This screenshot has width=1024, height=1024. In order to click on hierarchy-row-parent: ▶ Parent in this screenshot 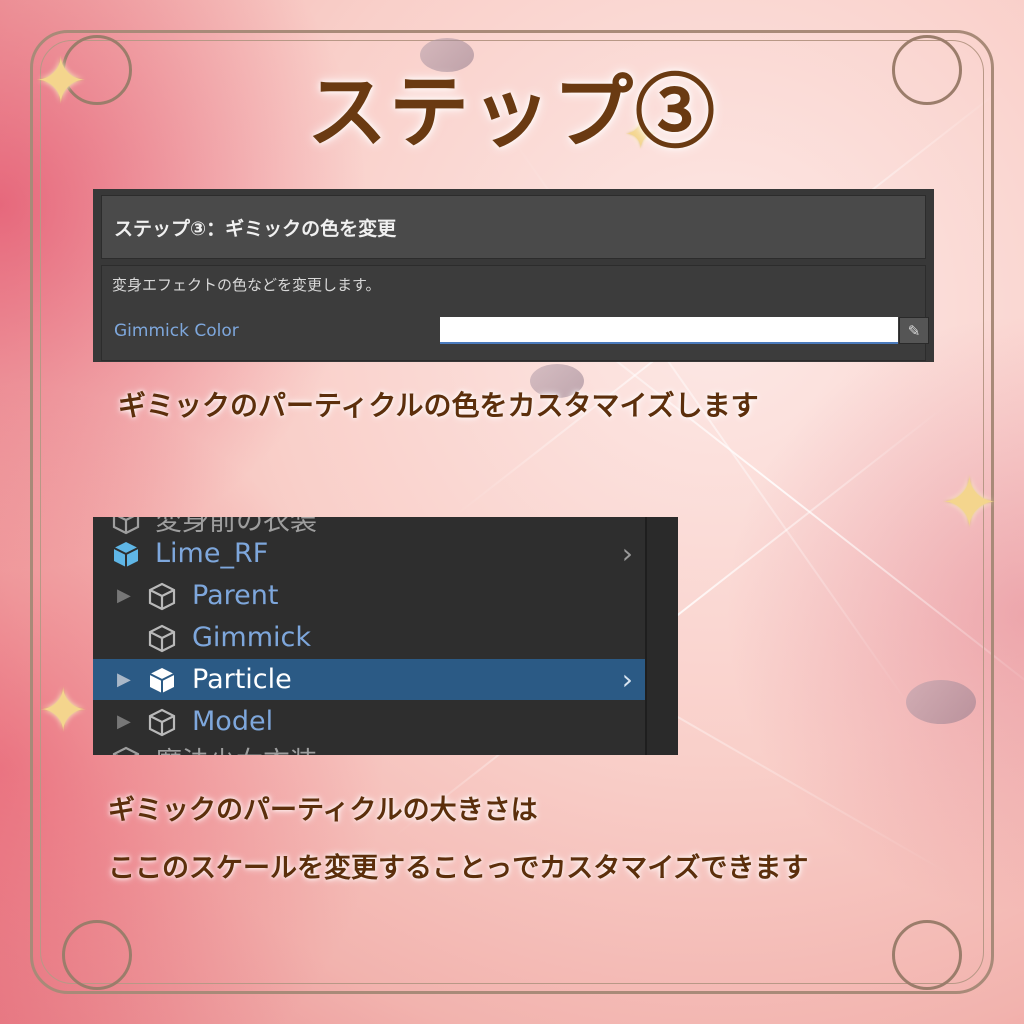, I will do `click(369, 595)`.